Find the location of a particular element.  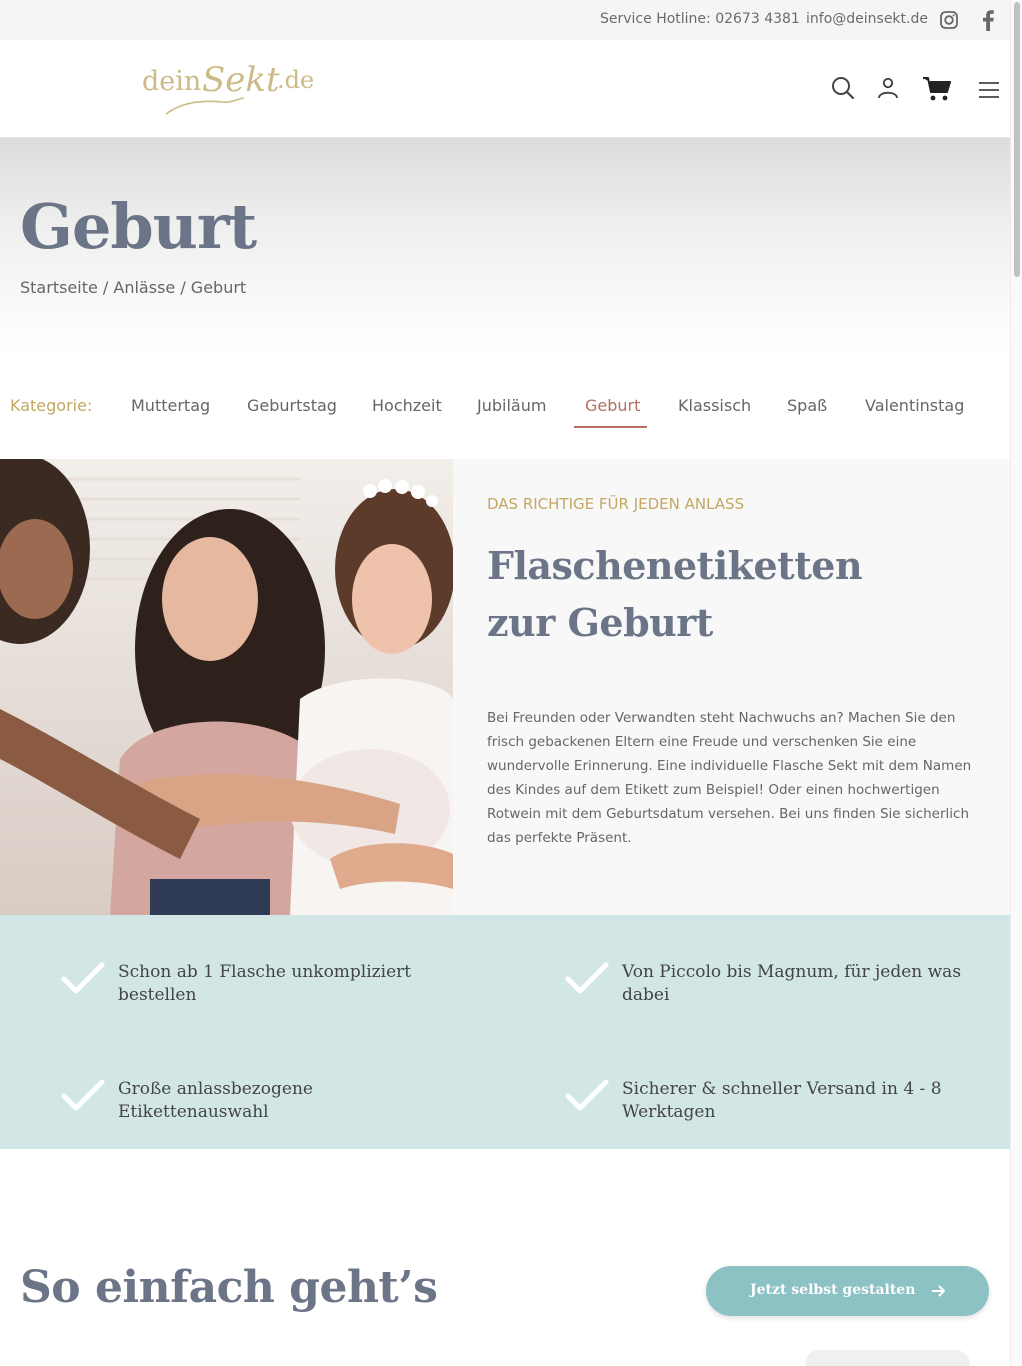

user-icon is located at coordinates (888, 88).